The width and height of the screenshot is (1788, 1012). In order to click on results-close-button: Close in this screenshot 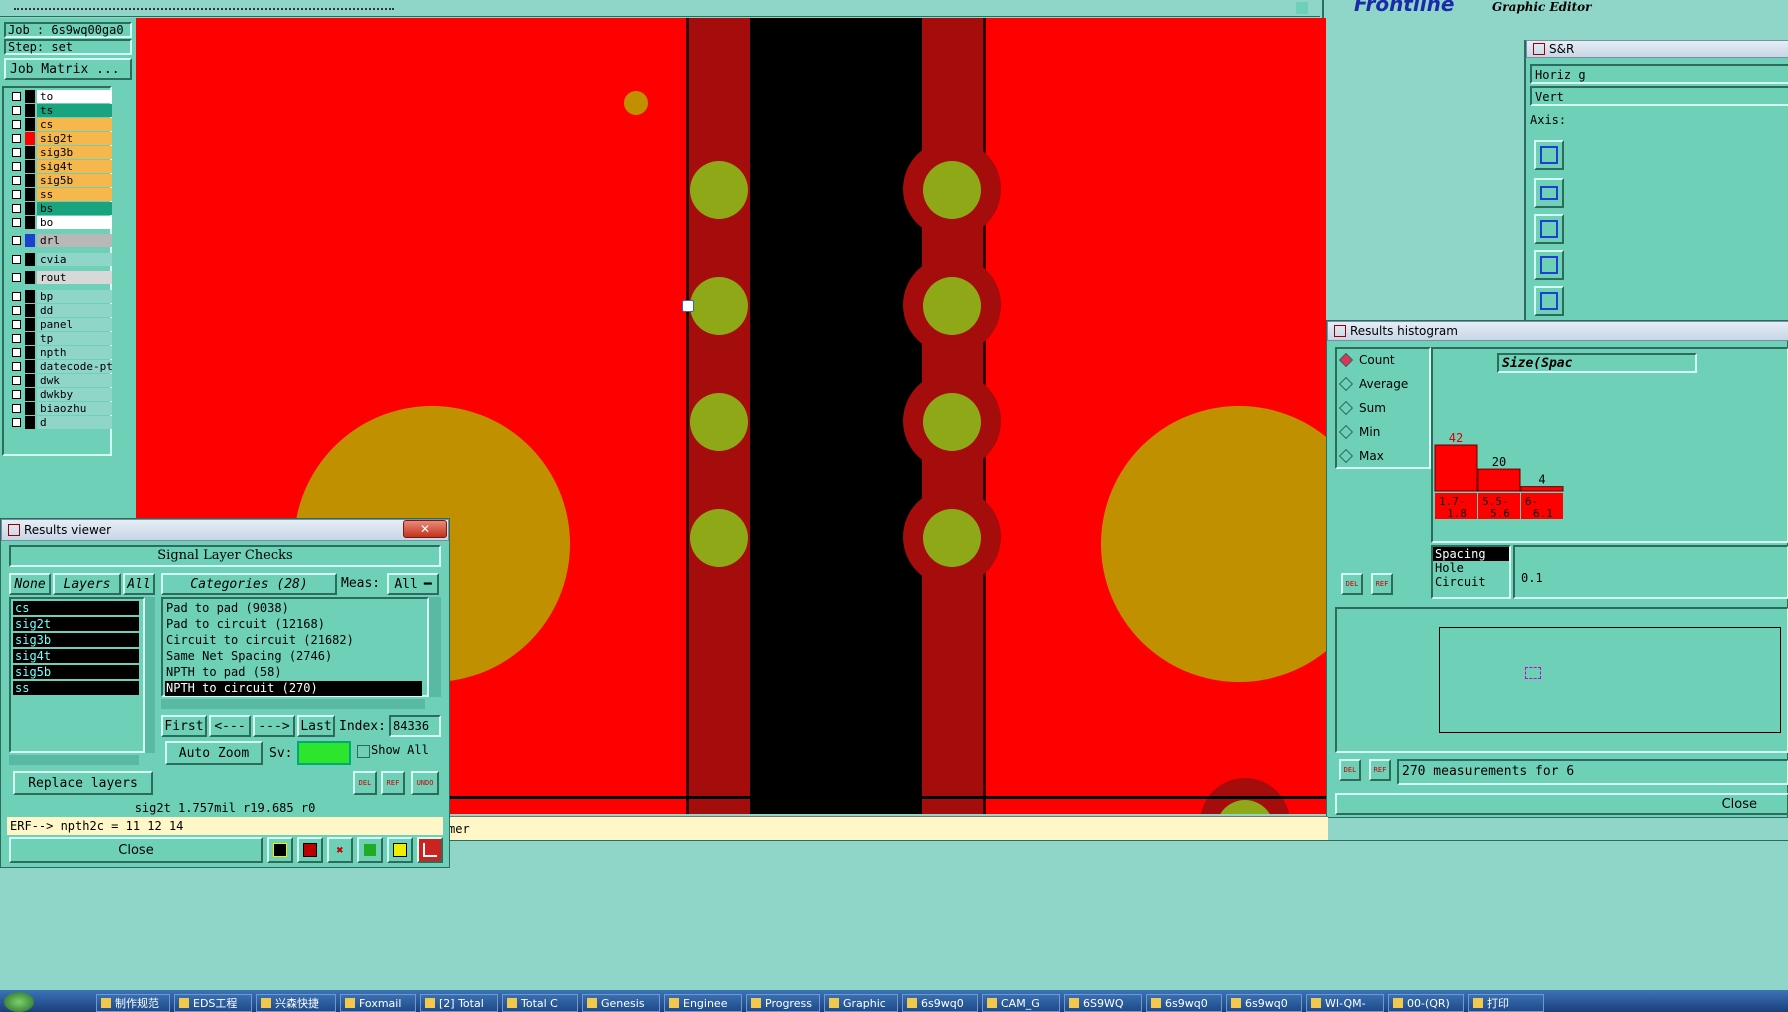, I will do `click(136, 850)`.